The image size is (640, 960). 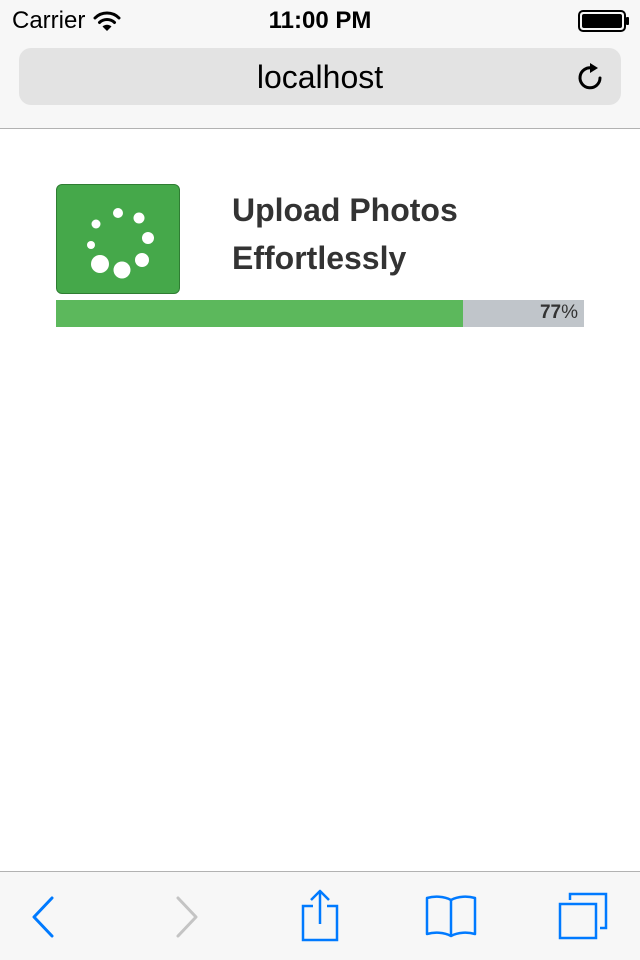 I want to click on upload-icon-box, so click(x=118, y=239).